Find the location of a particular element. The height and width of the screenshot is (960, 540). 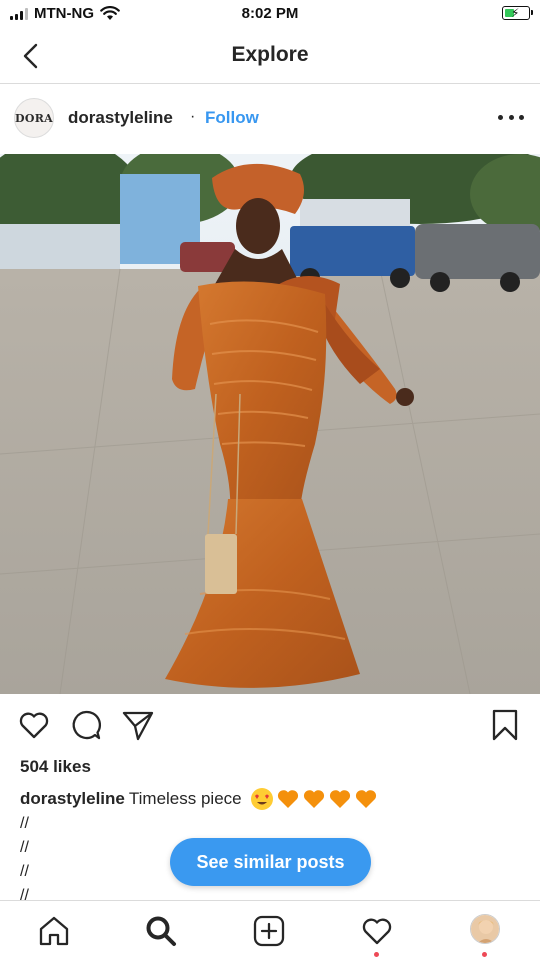

status-bar: MTN-NG 8:02 PM ⚡ is located at coordinates (270, 14).